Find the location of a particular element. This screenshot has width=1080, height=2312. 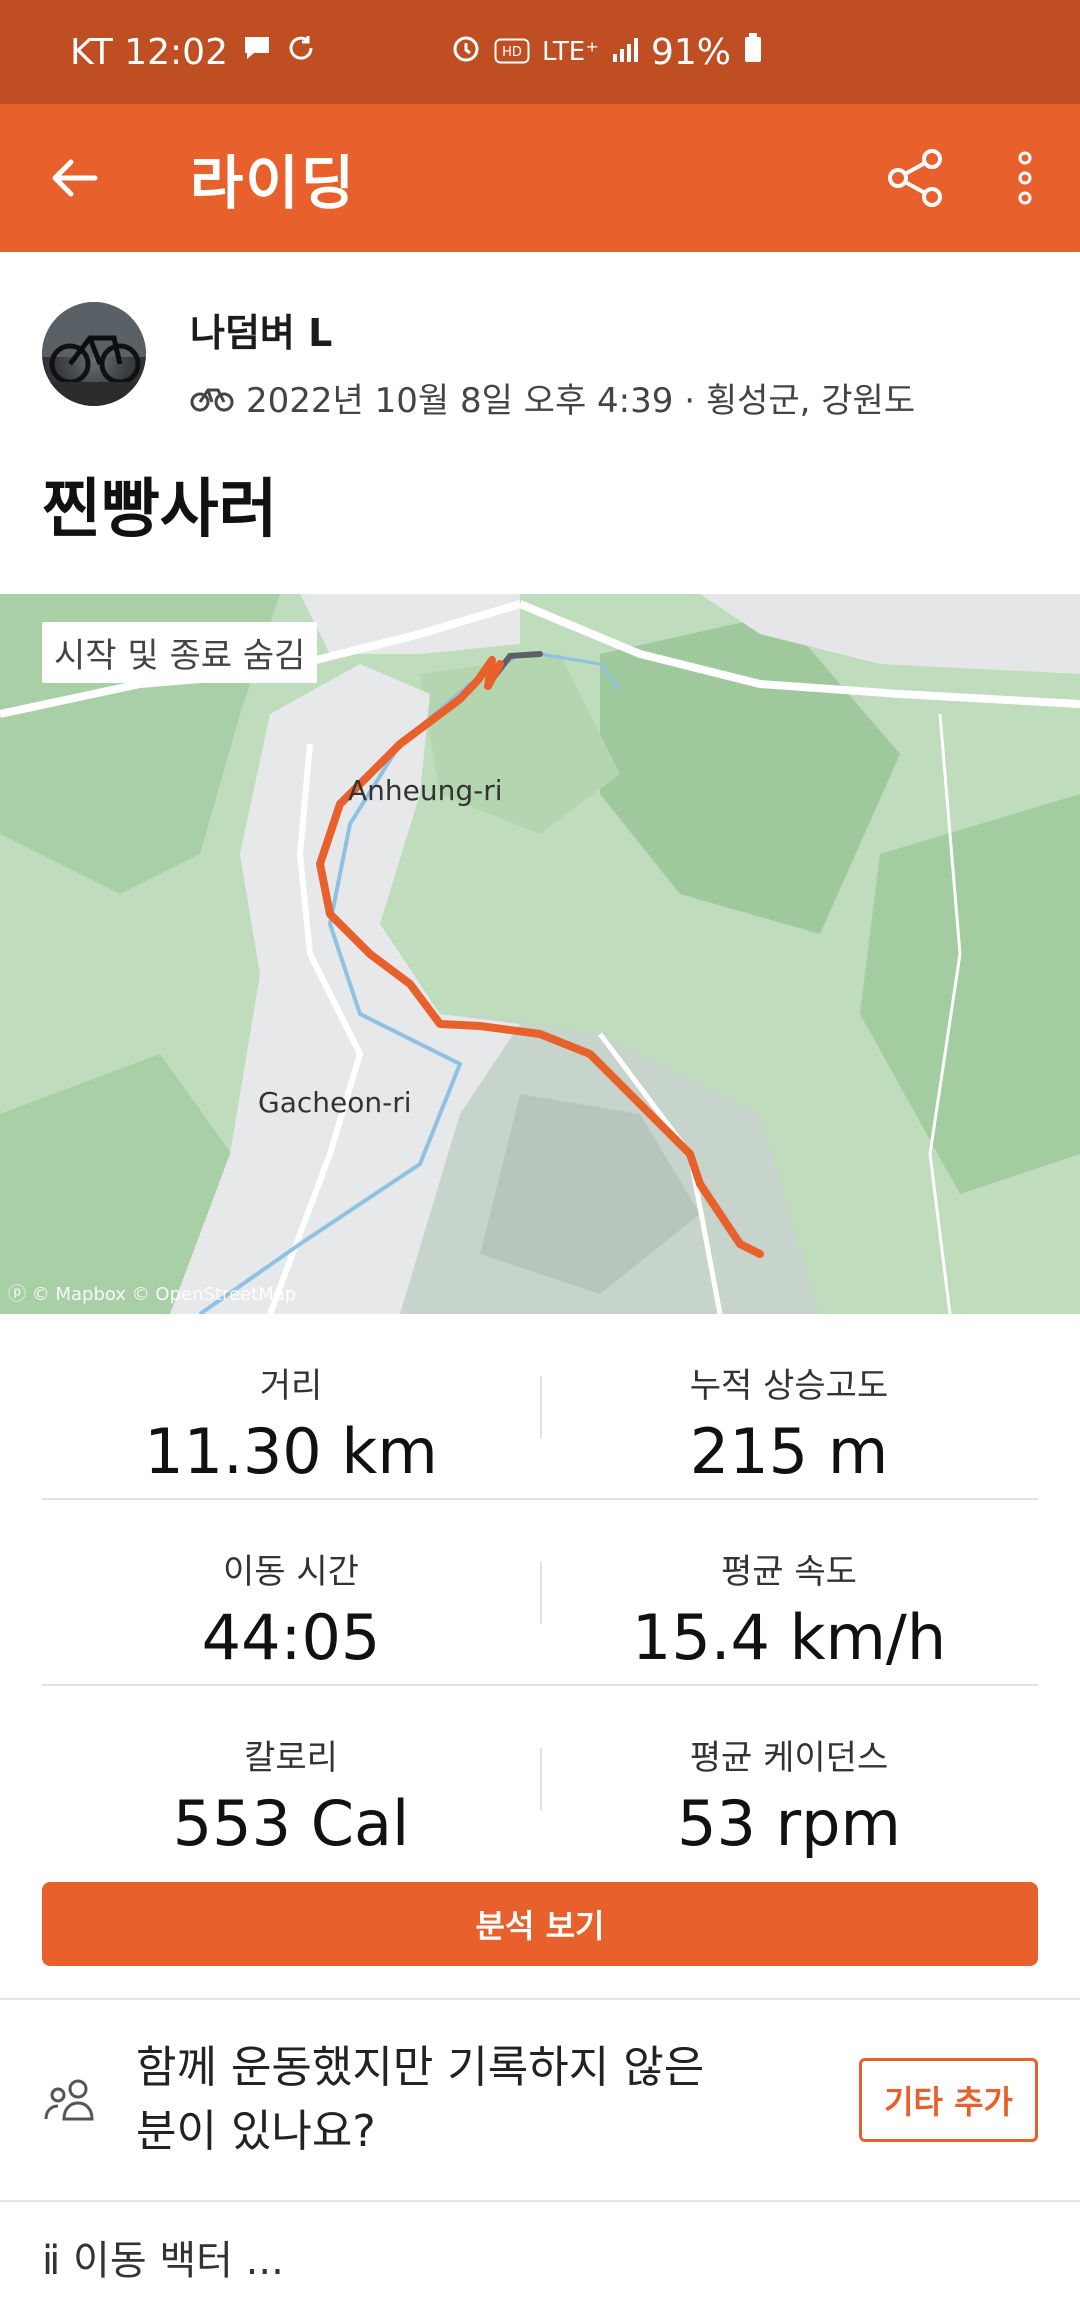

stat-distance: 거리 11.30 km is located at coordinates (291, 1406).